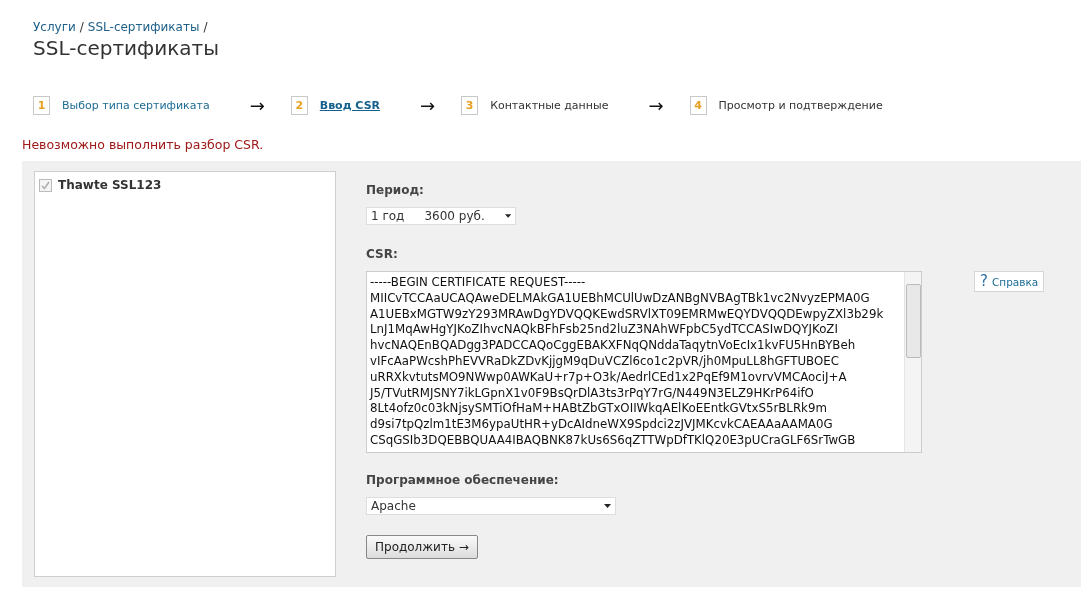  What do you see at coordinates (350, 105) in the screenshot?
I see `step-label: Ввод CSR` at bounding box center [350, 105].